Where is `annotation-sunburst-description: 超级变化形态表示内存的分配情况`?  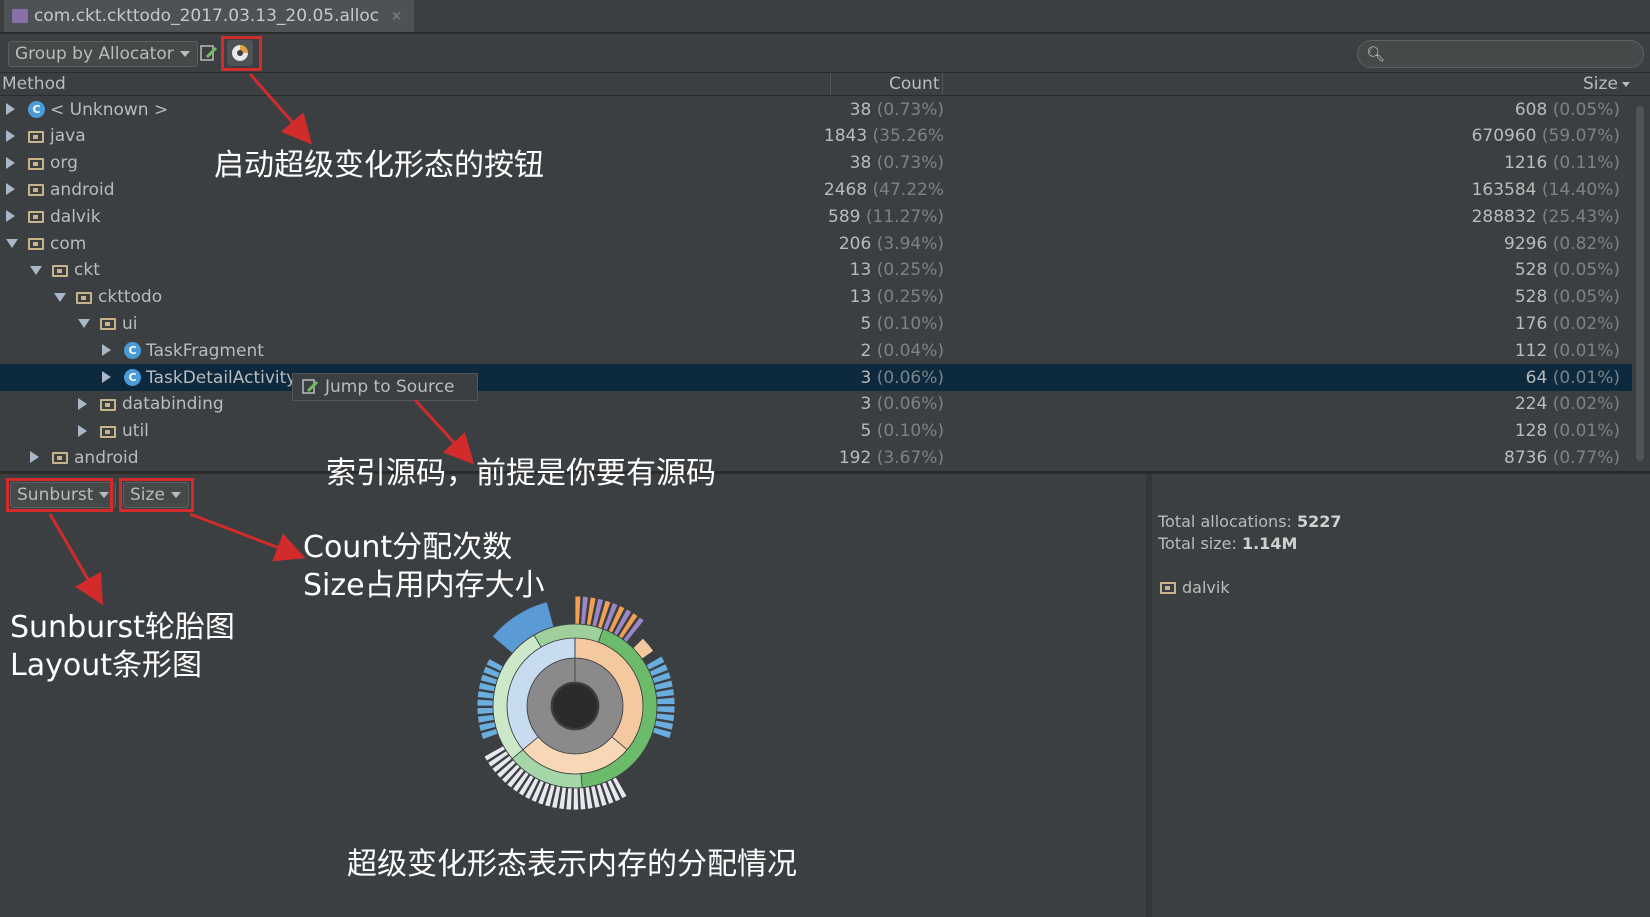 annotation-sunburst-description: 超级变化形态表示内存的分配情况 is located at coordinates (572, 864).